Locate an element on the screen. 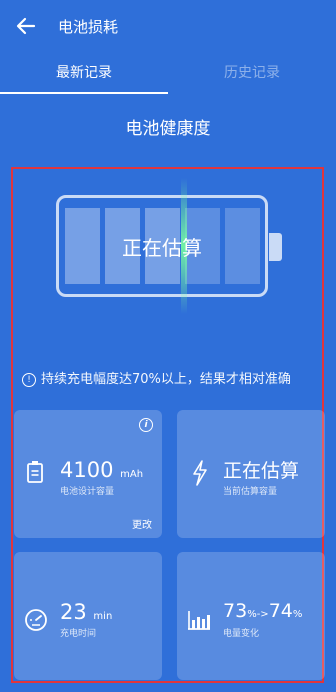  clipboard-icon is located at coordinates (35, 472).